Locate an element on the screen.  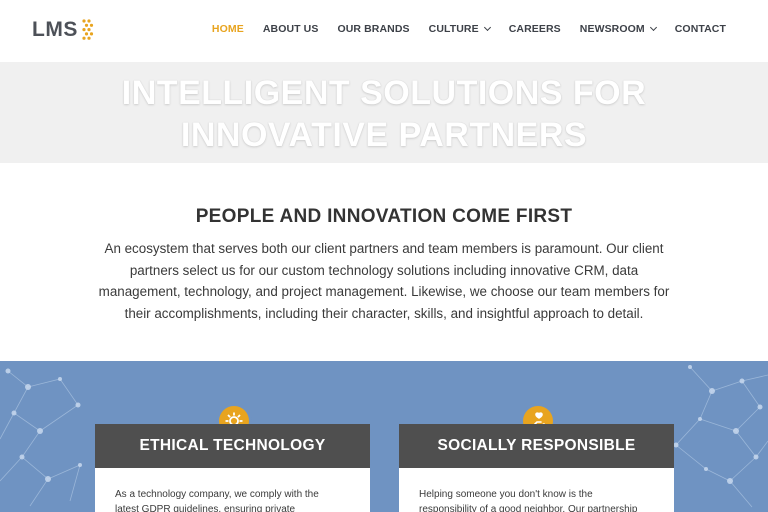
hero-title-line-2: INNOVATIVE PARTNERS is located at coordinates (384, 135).